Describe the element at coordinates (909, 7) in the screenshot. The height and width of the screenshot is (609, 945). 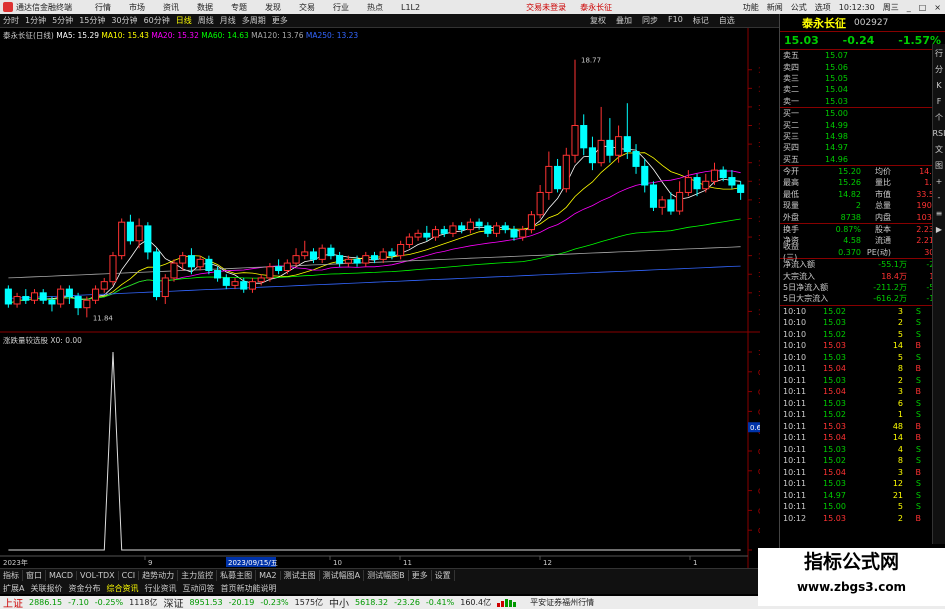
I see `minimize-icon: _` at that location.